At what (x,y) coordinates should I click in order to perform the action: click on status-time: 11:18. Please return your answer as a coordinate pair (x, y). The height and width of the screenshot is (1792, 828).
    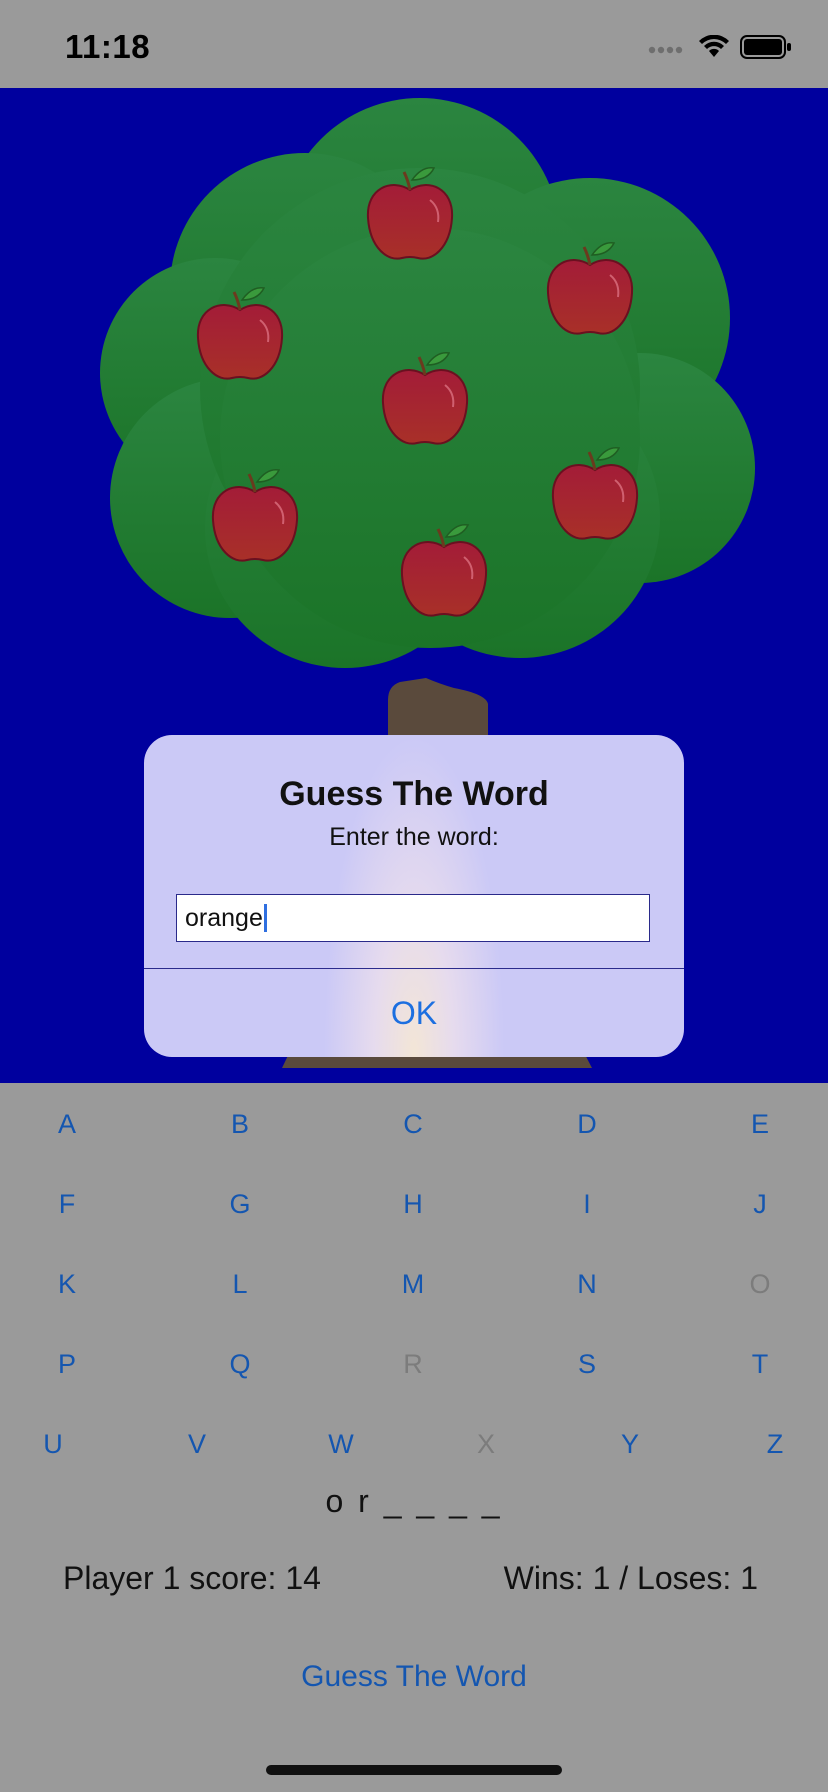
    Looking at the image, I should click on (108, 46).